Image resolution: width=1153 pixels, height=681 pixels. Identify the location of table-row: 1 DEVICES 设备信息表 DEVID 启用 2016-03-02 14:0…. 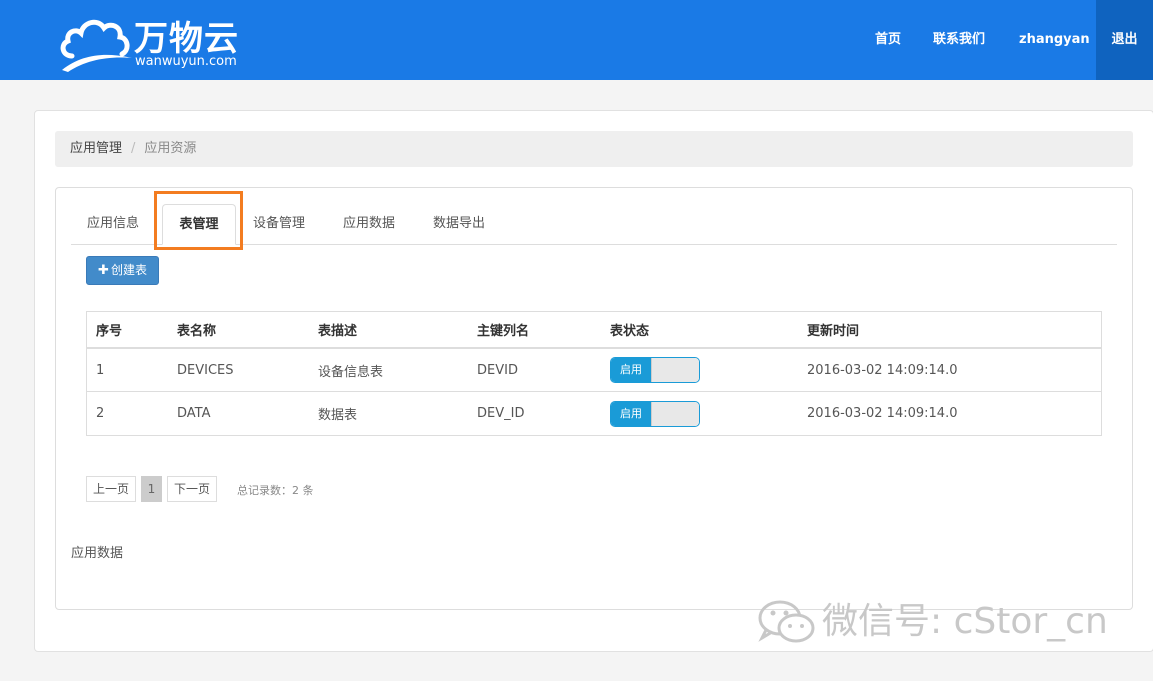
(594, 370).